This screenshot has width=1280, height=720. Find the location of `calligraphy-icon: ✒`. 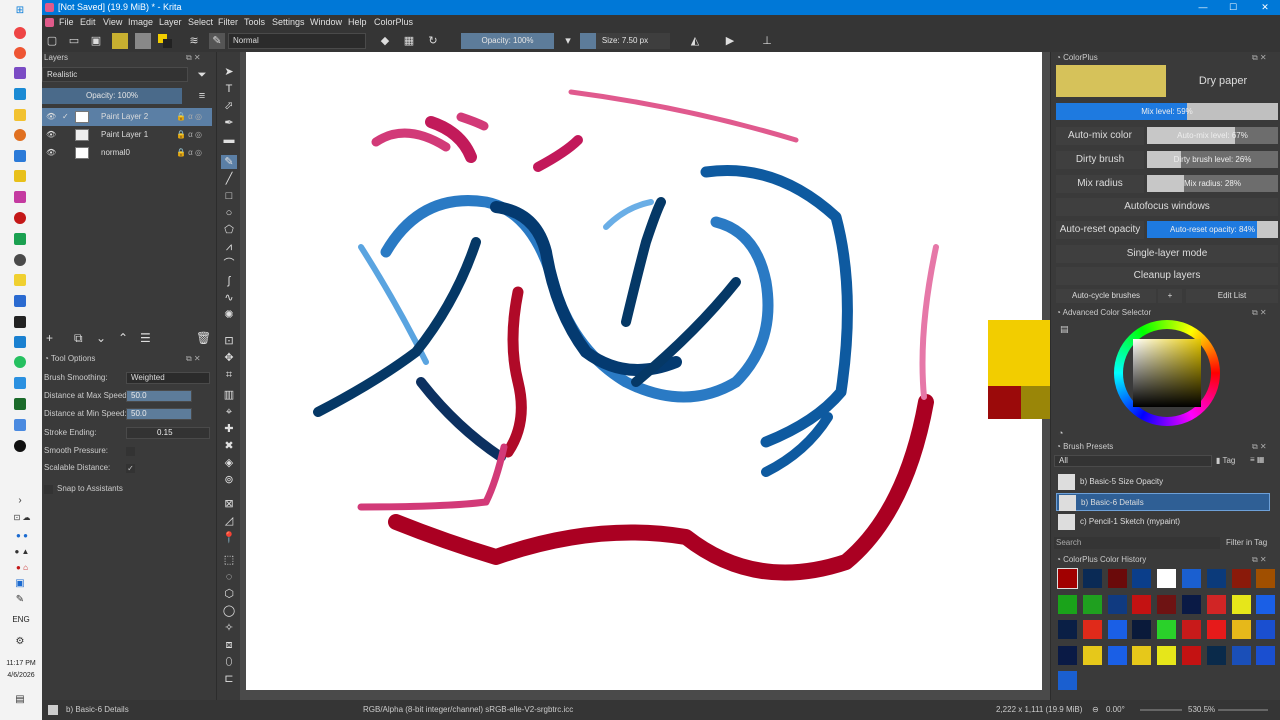

calligraphy-icon: ✒ is located at coordinates (229, 123).